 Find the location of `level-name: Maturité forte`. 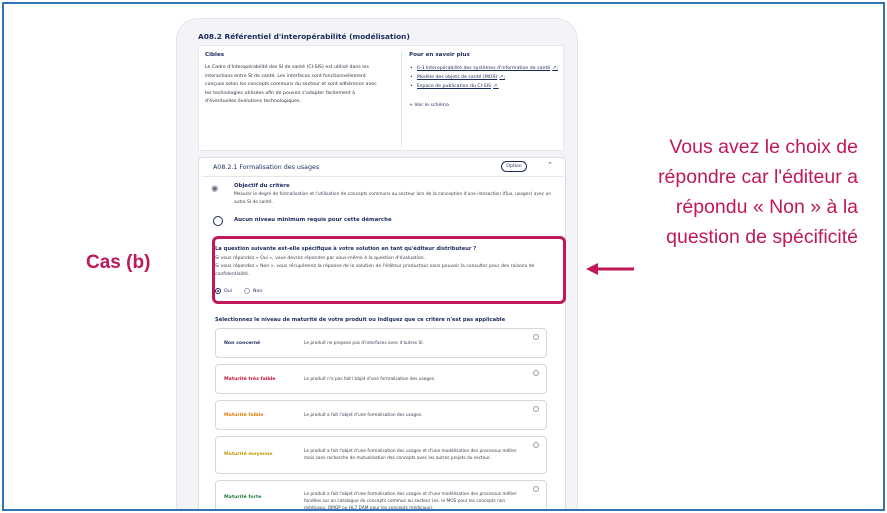

level-name: Maturité forte is located at coordinates (243, 497).